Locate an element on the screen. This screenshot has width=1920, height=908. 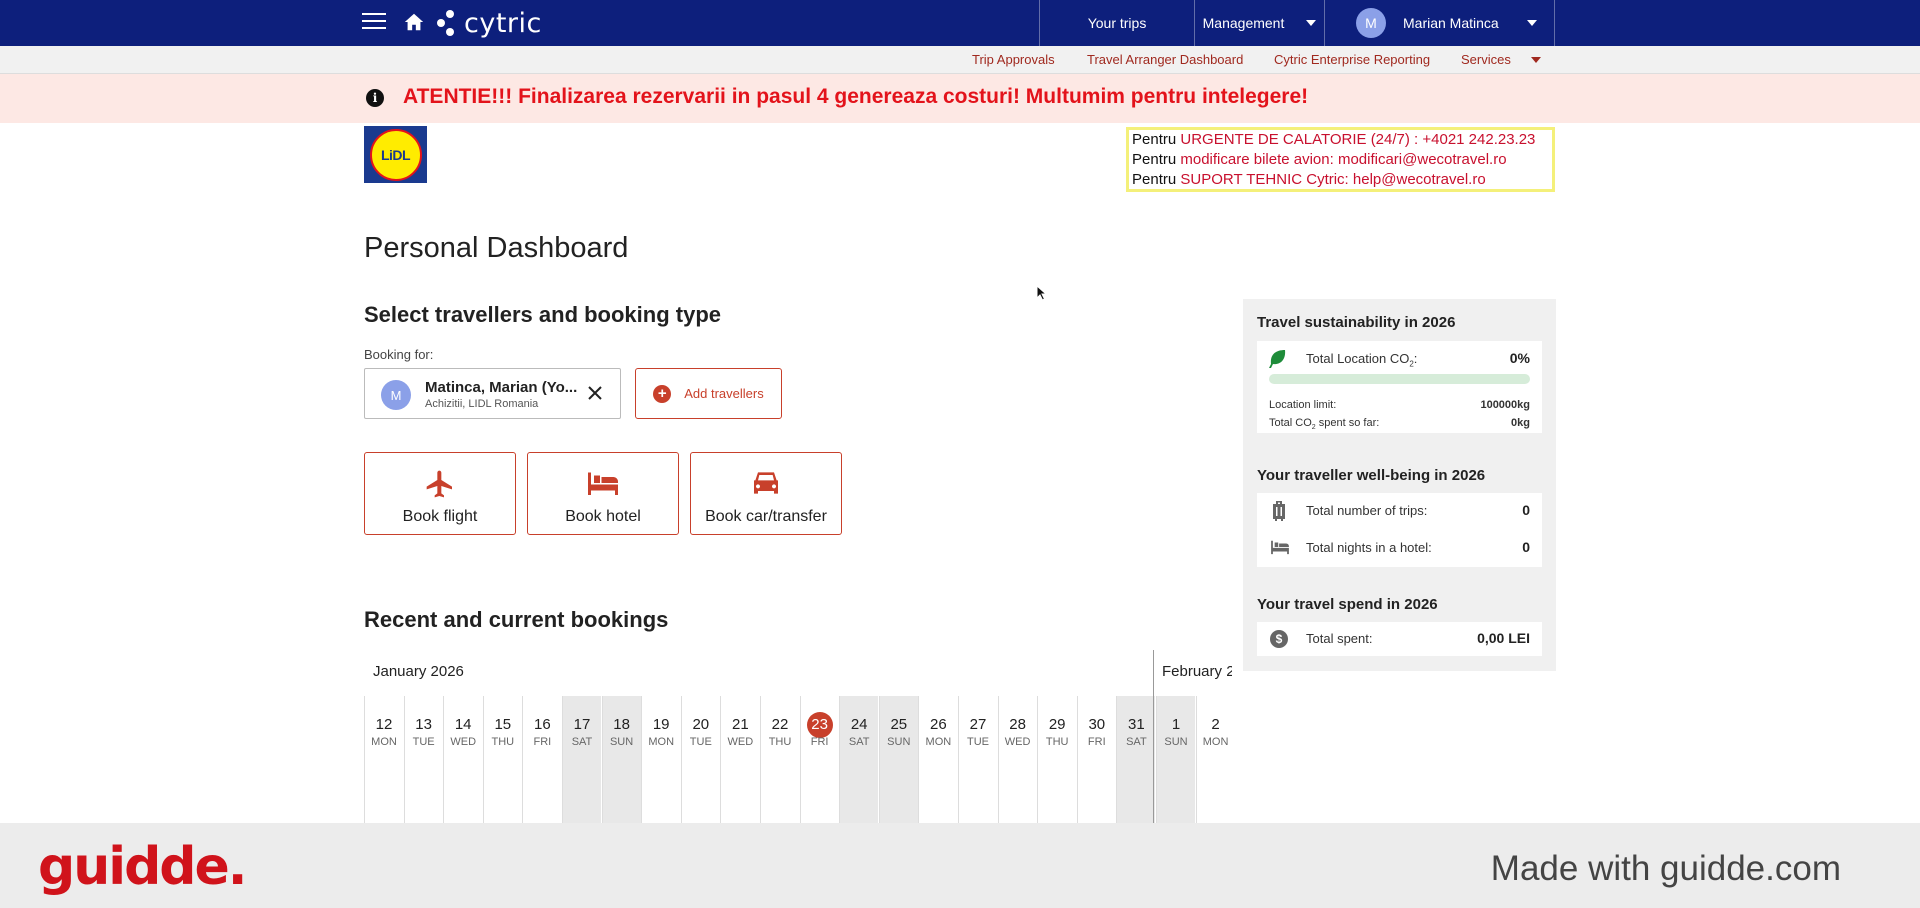
home-icon is located at coordinates (414, 24).